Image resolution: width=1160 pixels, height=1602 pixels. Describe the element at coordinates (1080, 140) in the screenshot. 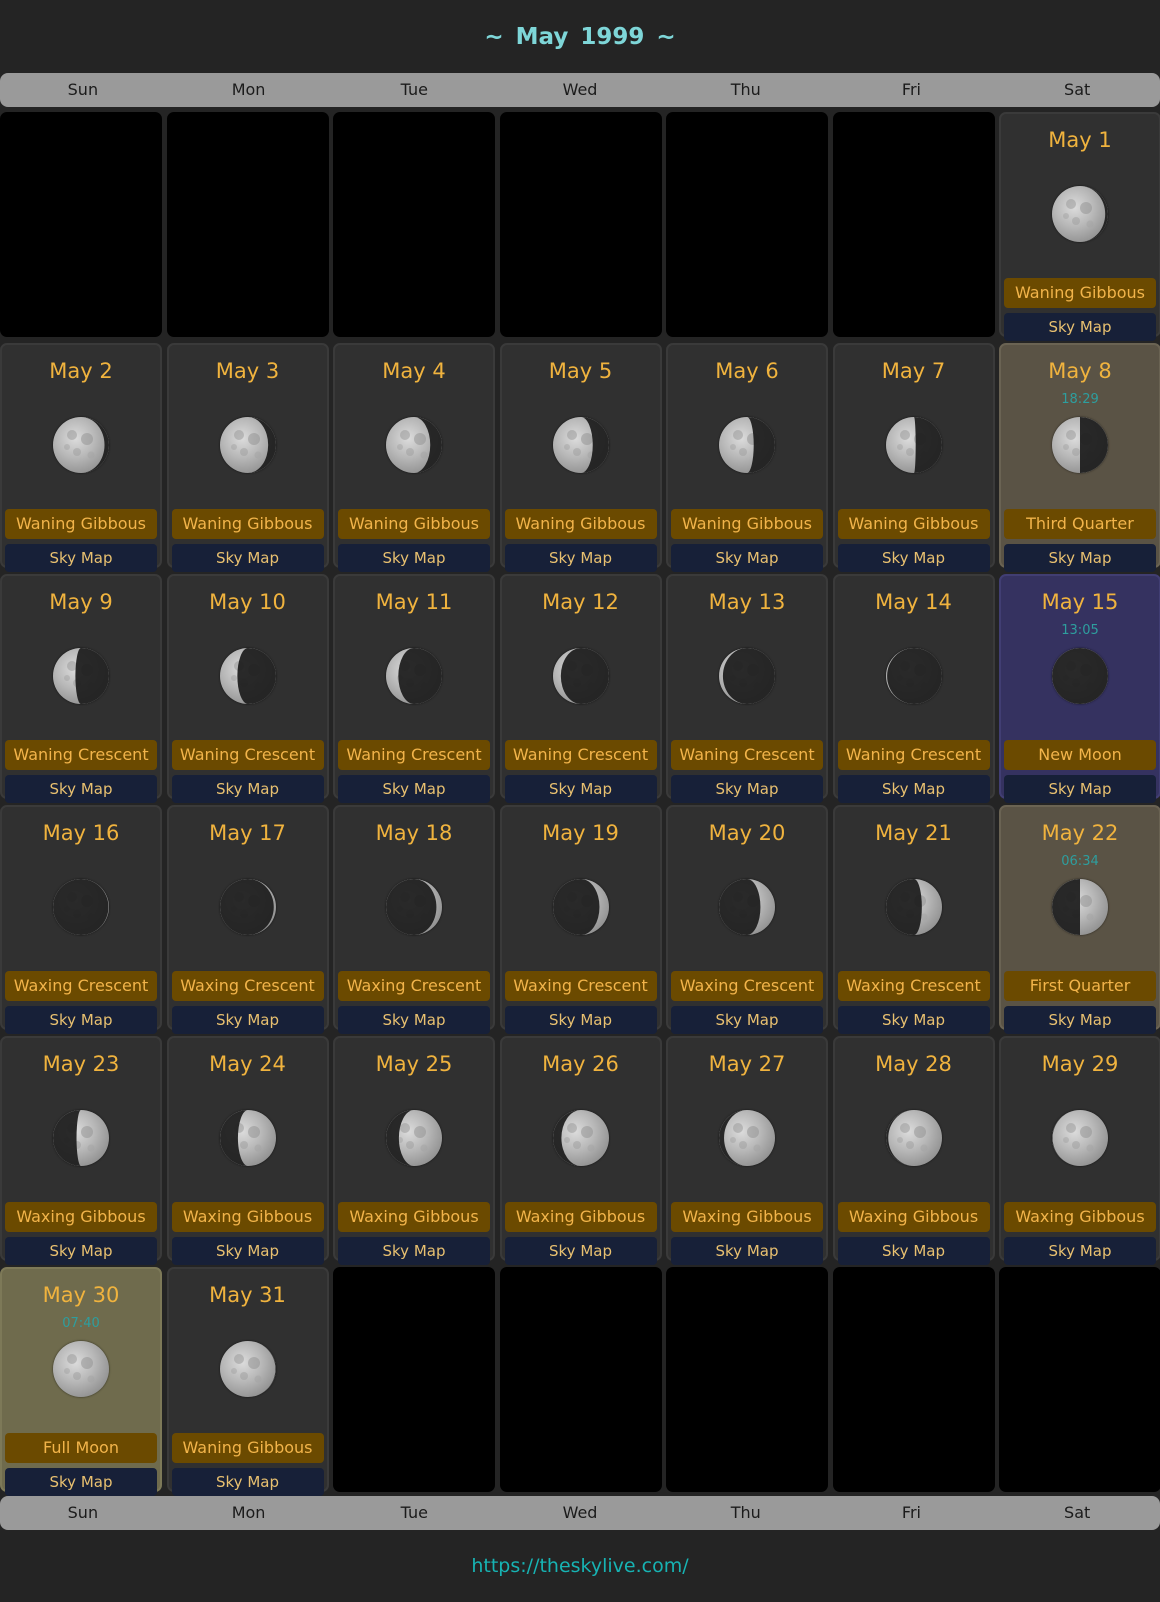

I see `day-date: May 1` at that location.